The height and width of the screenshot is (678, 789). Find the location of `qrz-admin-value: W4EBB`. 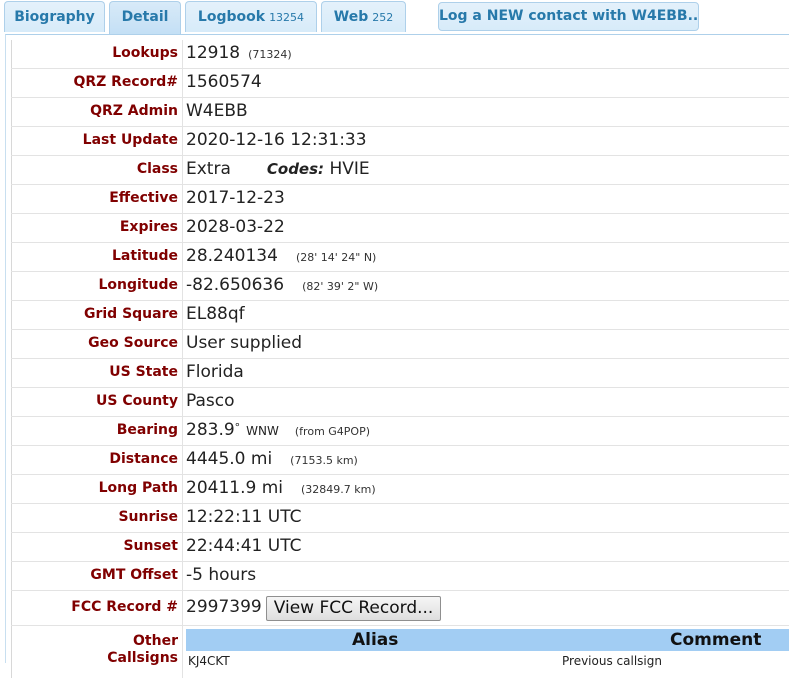

qrz-admin-value: W4EBB is located at coordinates (217, 111).